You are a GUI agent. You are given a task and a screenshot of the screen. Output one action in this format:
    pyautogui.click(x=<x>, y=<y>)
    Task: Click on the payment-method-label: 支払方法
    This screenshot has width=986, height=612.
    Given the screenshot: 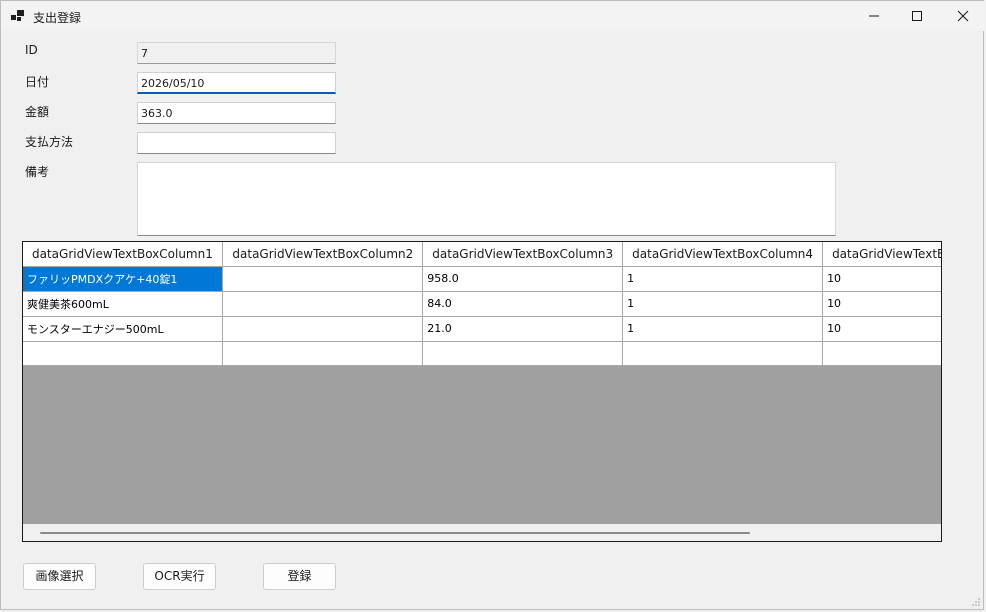 What is the action you would take?
    pyautogui.click(x=49, y=142)
    